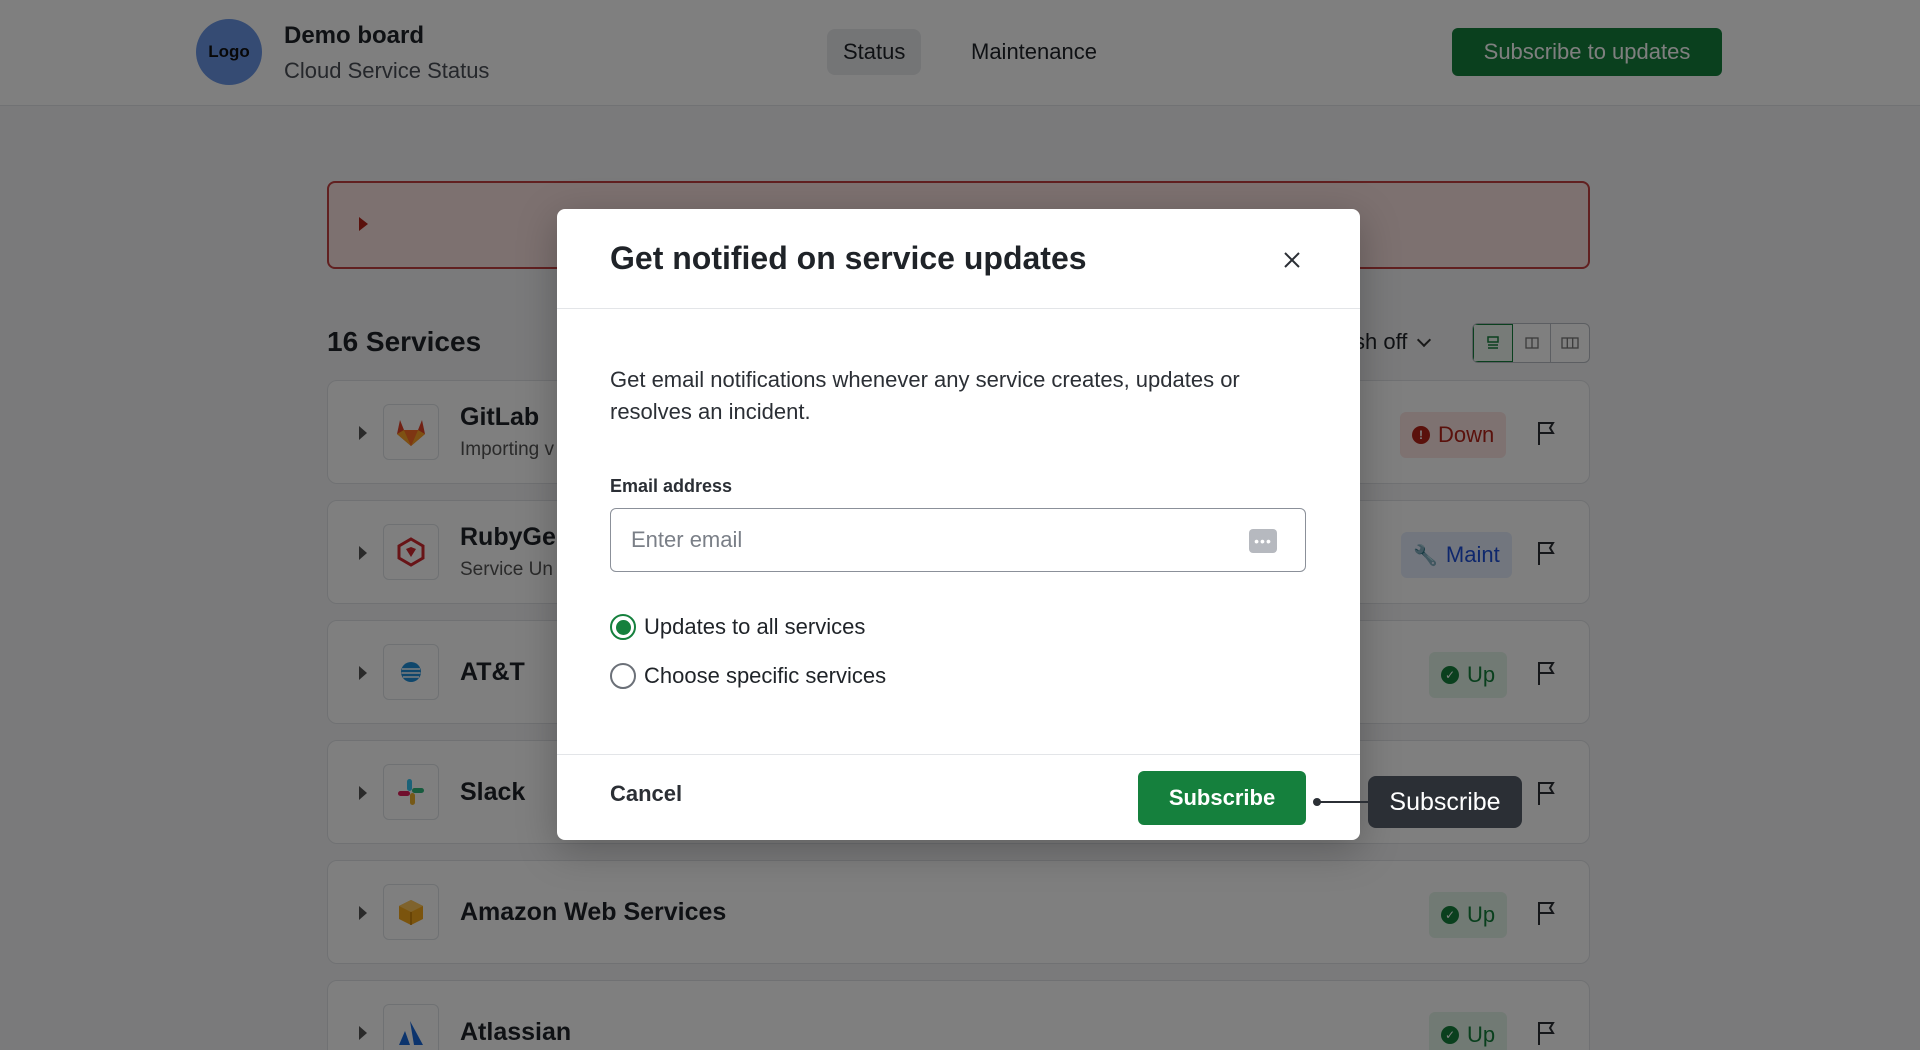 The width and height of the screenshot is (1920, 1050). Describe the element at coordinates (1263, 541) in the screenshot. I see `password-manager-icon: •••` at that location.